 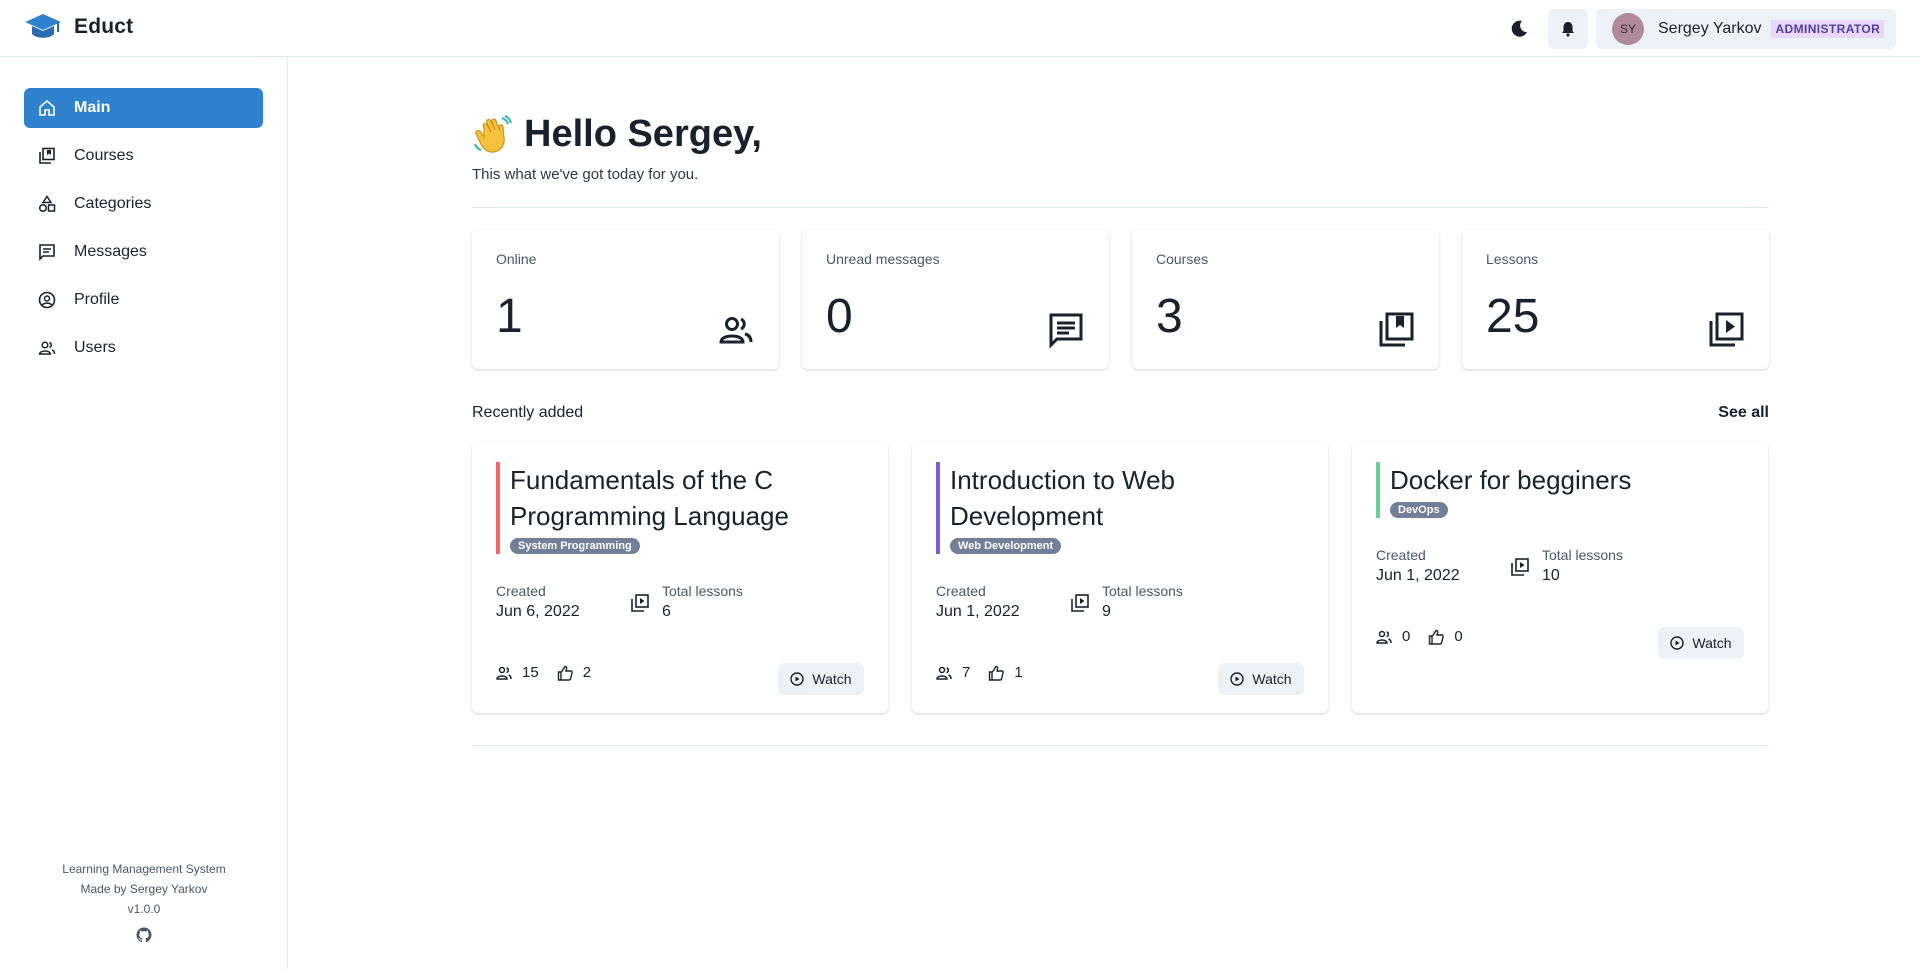 What do you see at coordinates (587, 672) in the screenshot?
I see `likes-count: 2` at bounding box center [587, 672].